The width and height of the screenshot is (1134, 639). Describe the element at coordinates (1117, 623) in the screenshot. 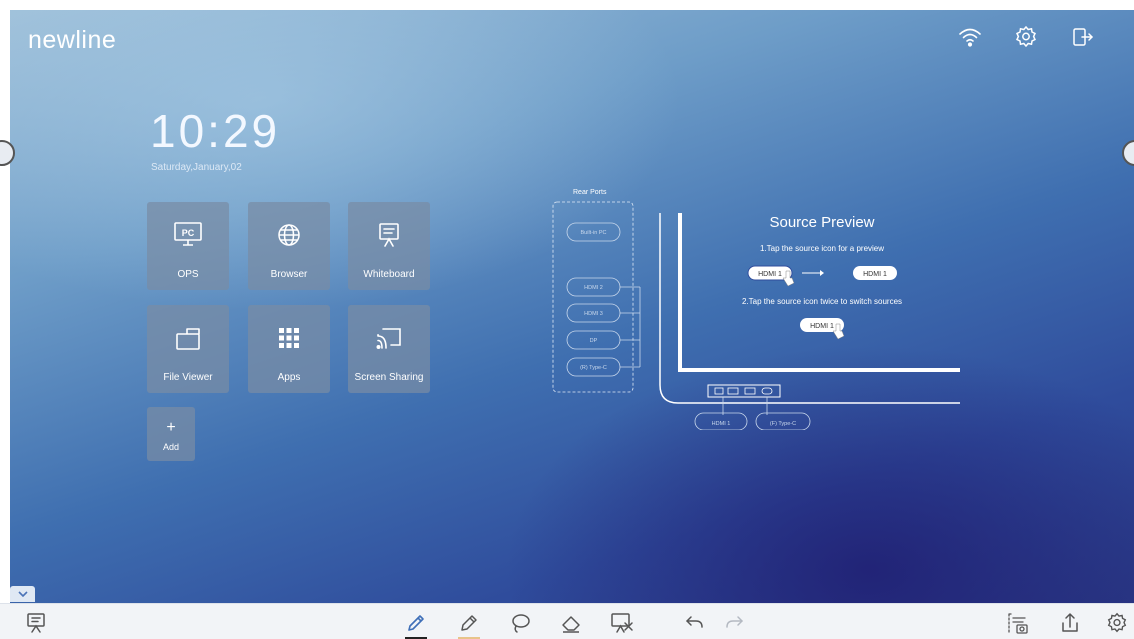

I see `toolbar-settings-icon` at that location.